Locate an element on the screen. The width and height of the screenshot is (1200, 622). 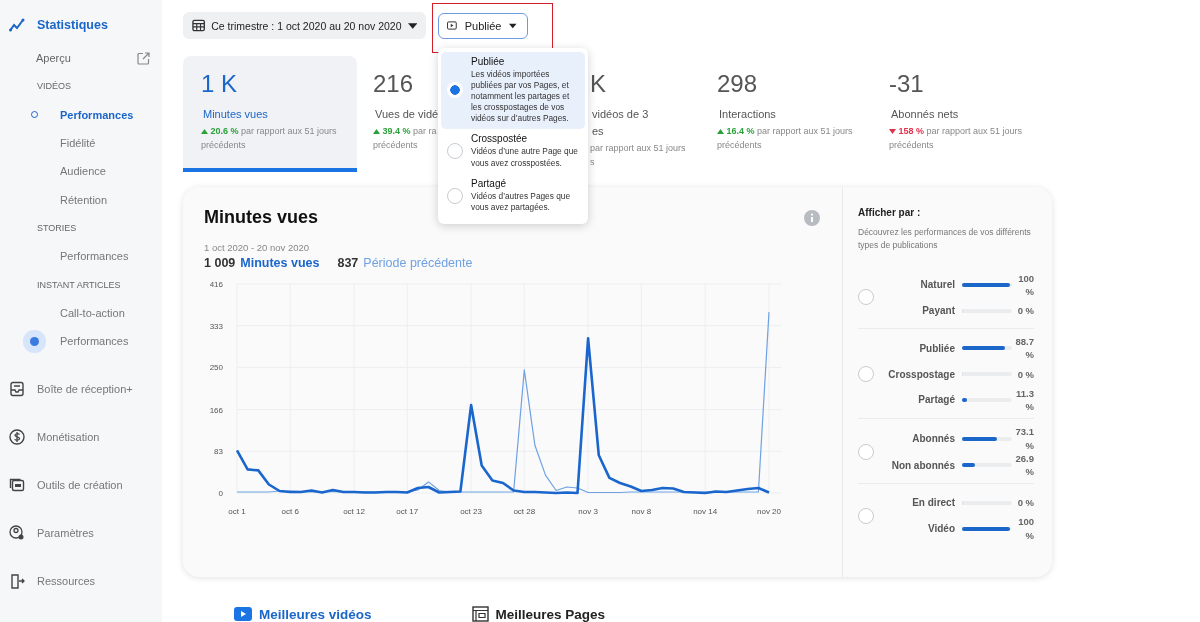
nav-item: Boîte de réception+ is located at coordinates (85, 389).